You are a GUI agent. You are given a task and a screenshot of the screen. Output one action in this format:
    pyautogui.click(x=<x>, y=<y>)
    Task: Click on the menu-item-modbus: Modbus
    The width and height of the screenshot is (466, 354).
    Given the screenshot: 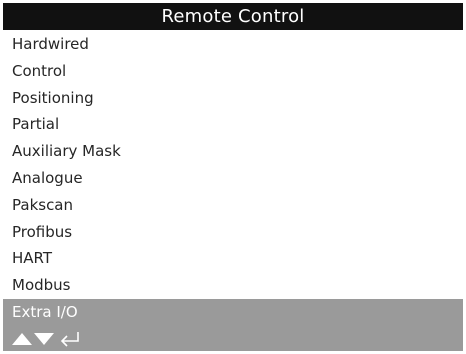 What is the action you would take?
    pyautogui.click(x=233, y=285)
    